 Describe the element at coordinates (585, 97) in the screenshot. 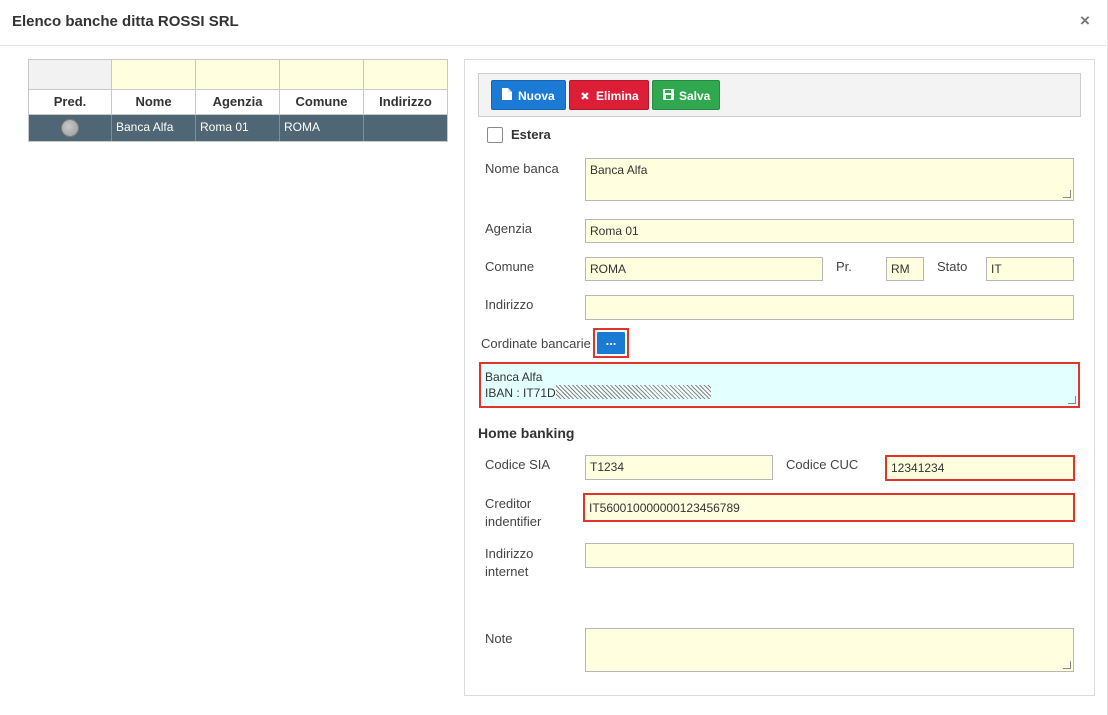

I see `close-x-icon: ✖` at that location.